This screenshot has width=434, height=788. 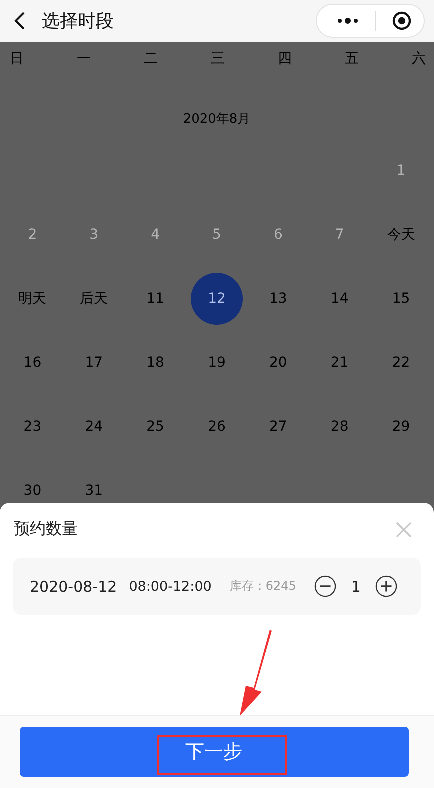 I want to click on calendar-day: 今天, so click(x=401, y=235).